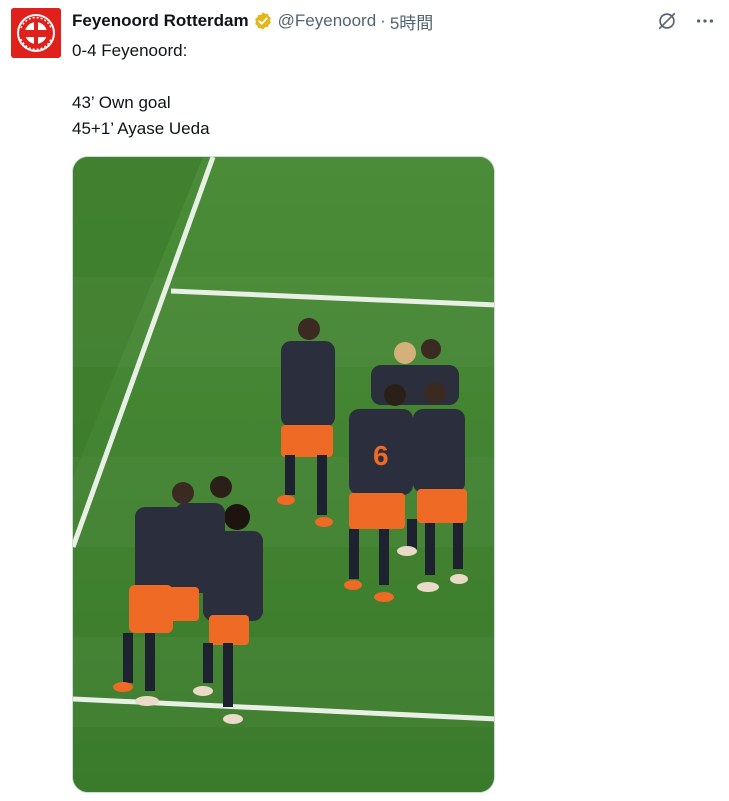 This screenshot has height=801, width=729. I want to click on tweet-text-line: 45+1’ Ayase Ueda, so click(141, 128).